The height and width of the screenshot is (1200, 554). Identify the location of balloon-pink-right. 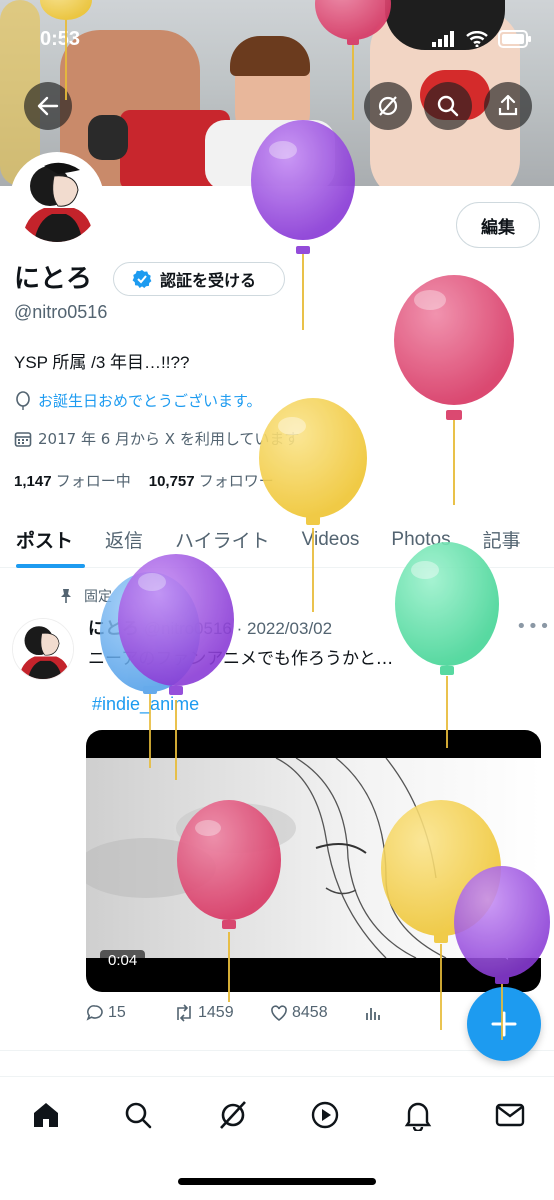
(454, 390).